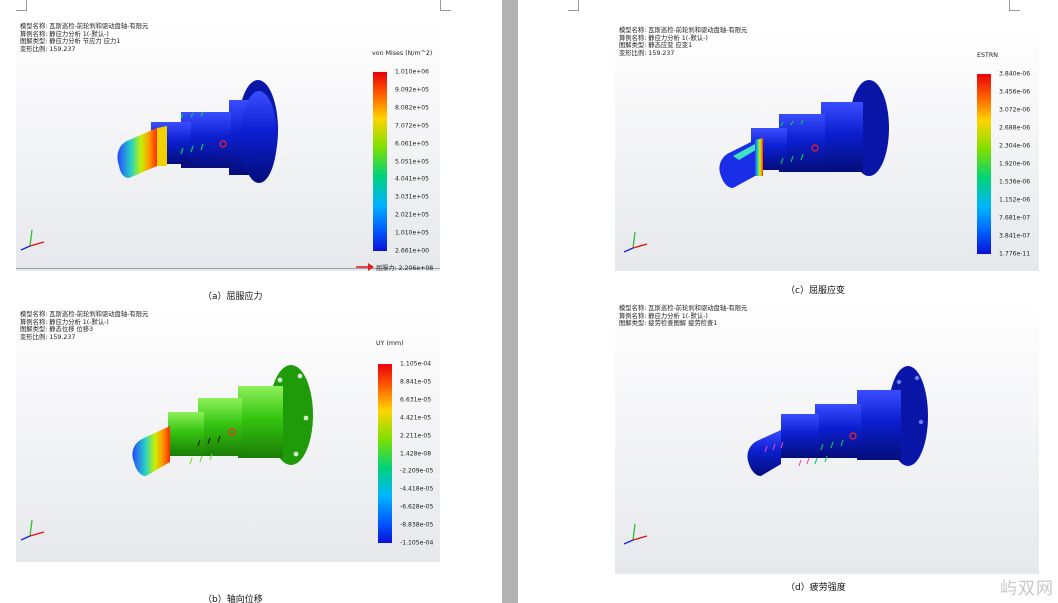 The width and height of the screenshot is (1058, 603). I want to click on legend-tick-label: 3.841e-07, so click(1015, 236).